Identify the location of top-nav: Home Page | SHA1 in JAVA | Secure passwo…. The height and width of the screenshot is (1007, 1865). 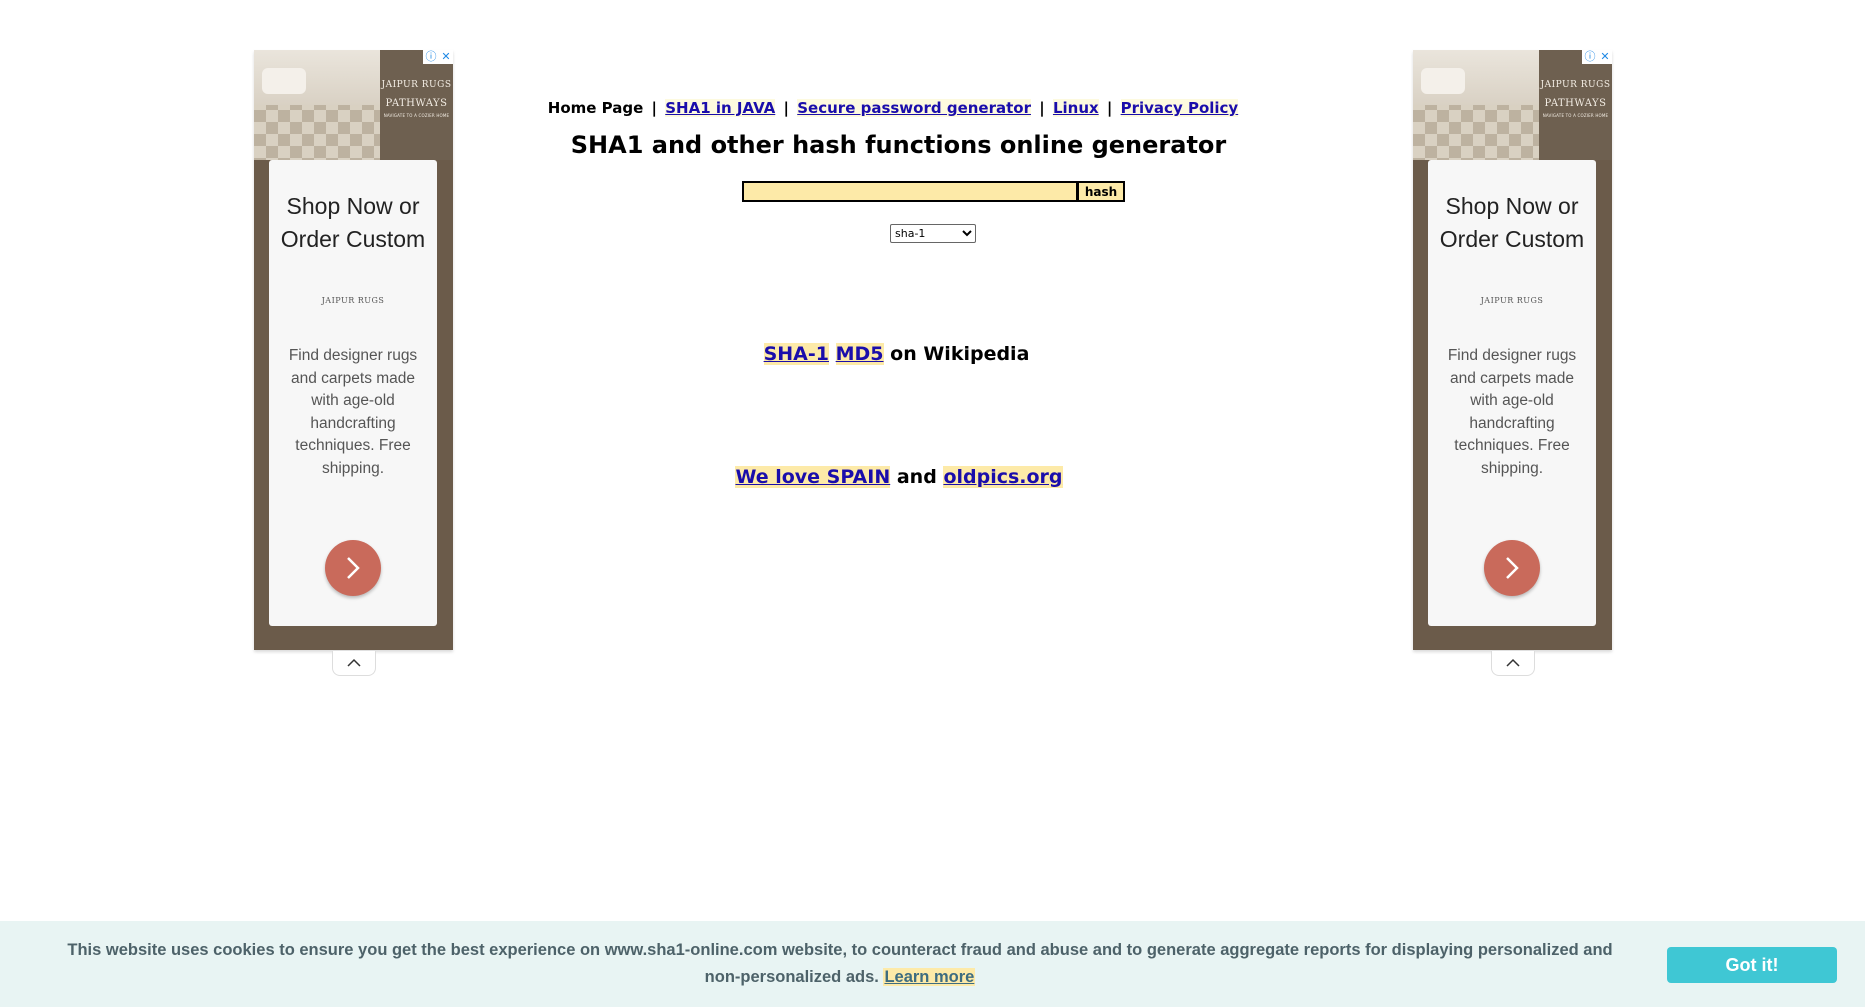
(932, 108).